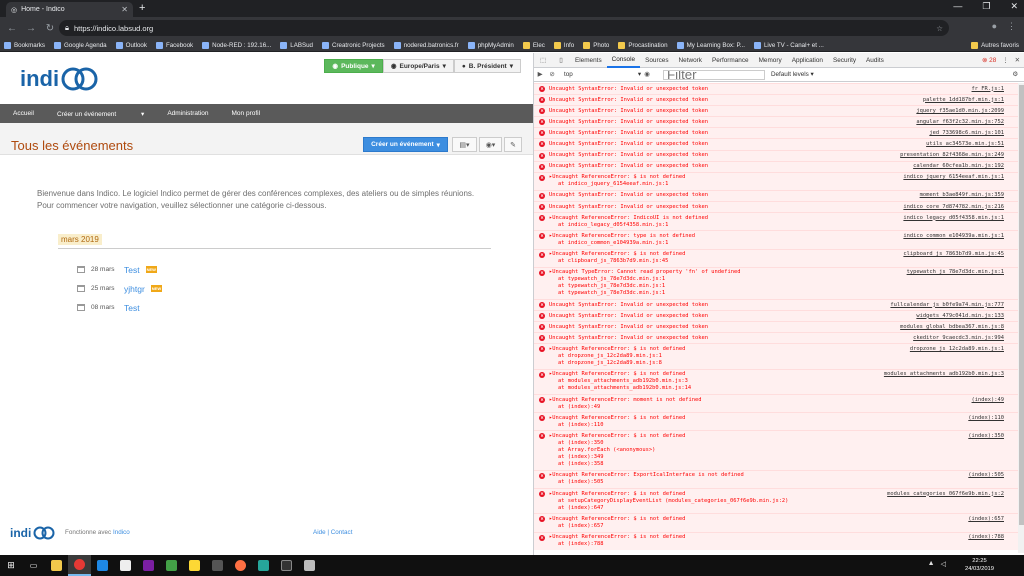 The width and height of the screenshot is (1024, 576). What do you see at coordinates (623, 60) in the screenshot?
I see `tab-console: Console` at bounding box center [623, 60].